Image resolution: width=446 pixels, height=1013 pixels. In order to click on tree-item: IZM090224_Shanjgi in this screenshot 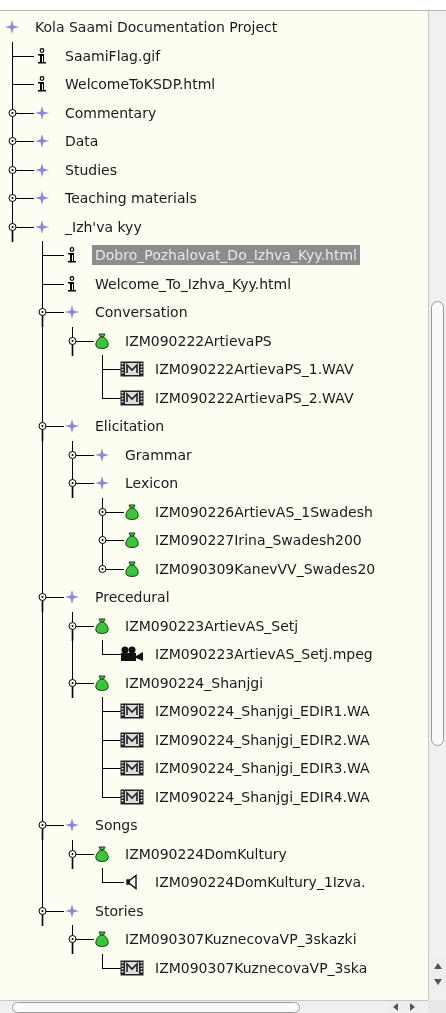, I will do `click(194, 682)`.